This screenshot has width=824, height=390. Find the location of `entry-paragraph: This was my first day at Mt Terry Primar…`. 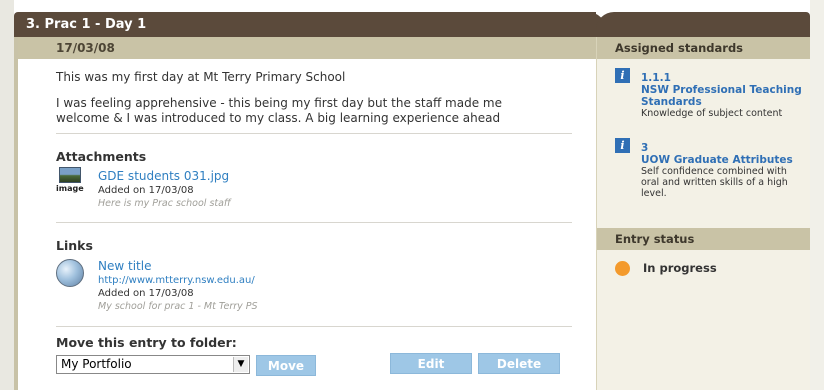

entry-paragraph: This was my first day at Mt Terry Primar… is located at coordinates (201, 77).